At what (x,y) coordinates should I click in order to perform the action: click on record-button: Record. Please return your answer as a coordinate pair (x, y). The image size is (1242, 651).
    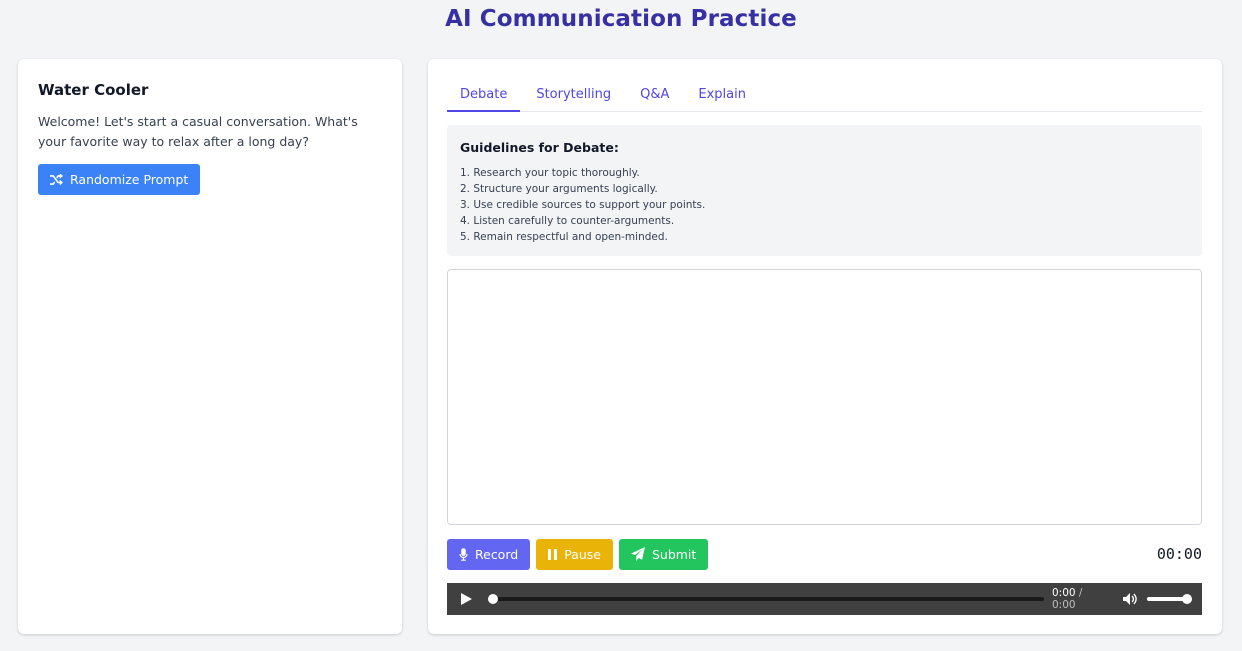
    Looking at the image, I should click on (489, 554).